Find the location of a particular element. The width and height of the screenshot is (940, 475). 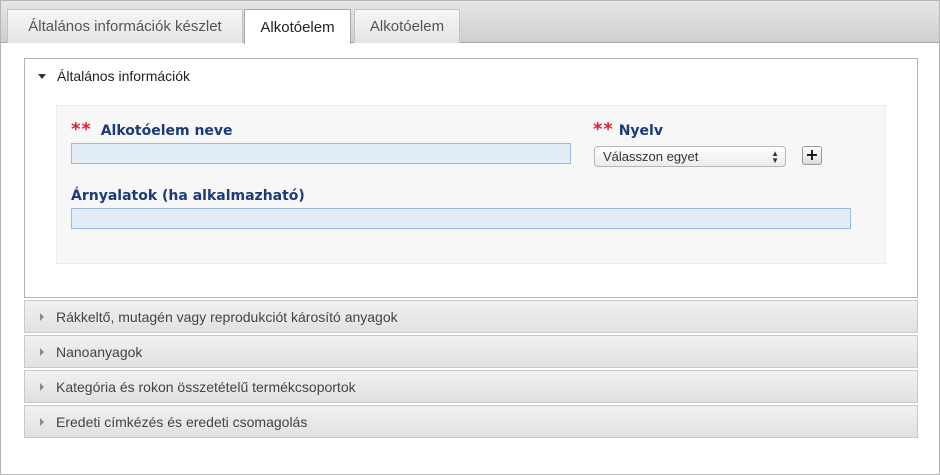

language-select: Válasszon egyet ▲ ▼ is located at coordinates (690, 156).